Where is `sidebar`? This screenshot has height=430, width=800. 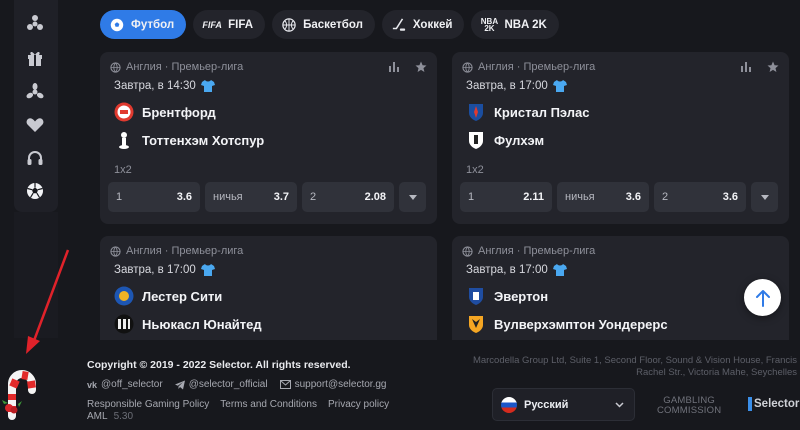
sidebar is located at coordinates (35, 215).